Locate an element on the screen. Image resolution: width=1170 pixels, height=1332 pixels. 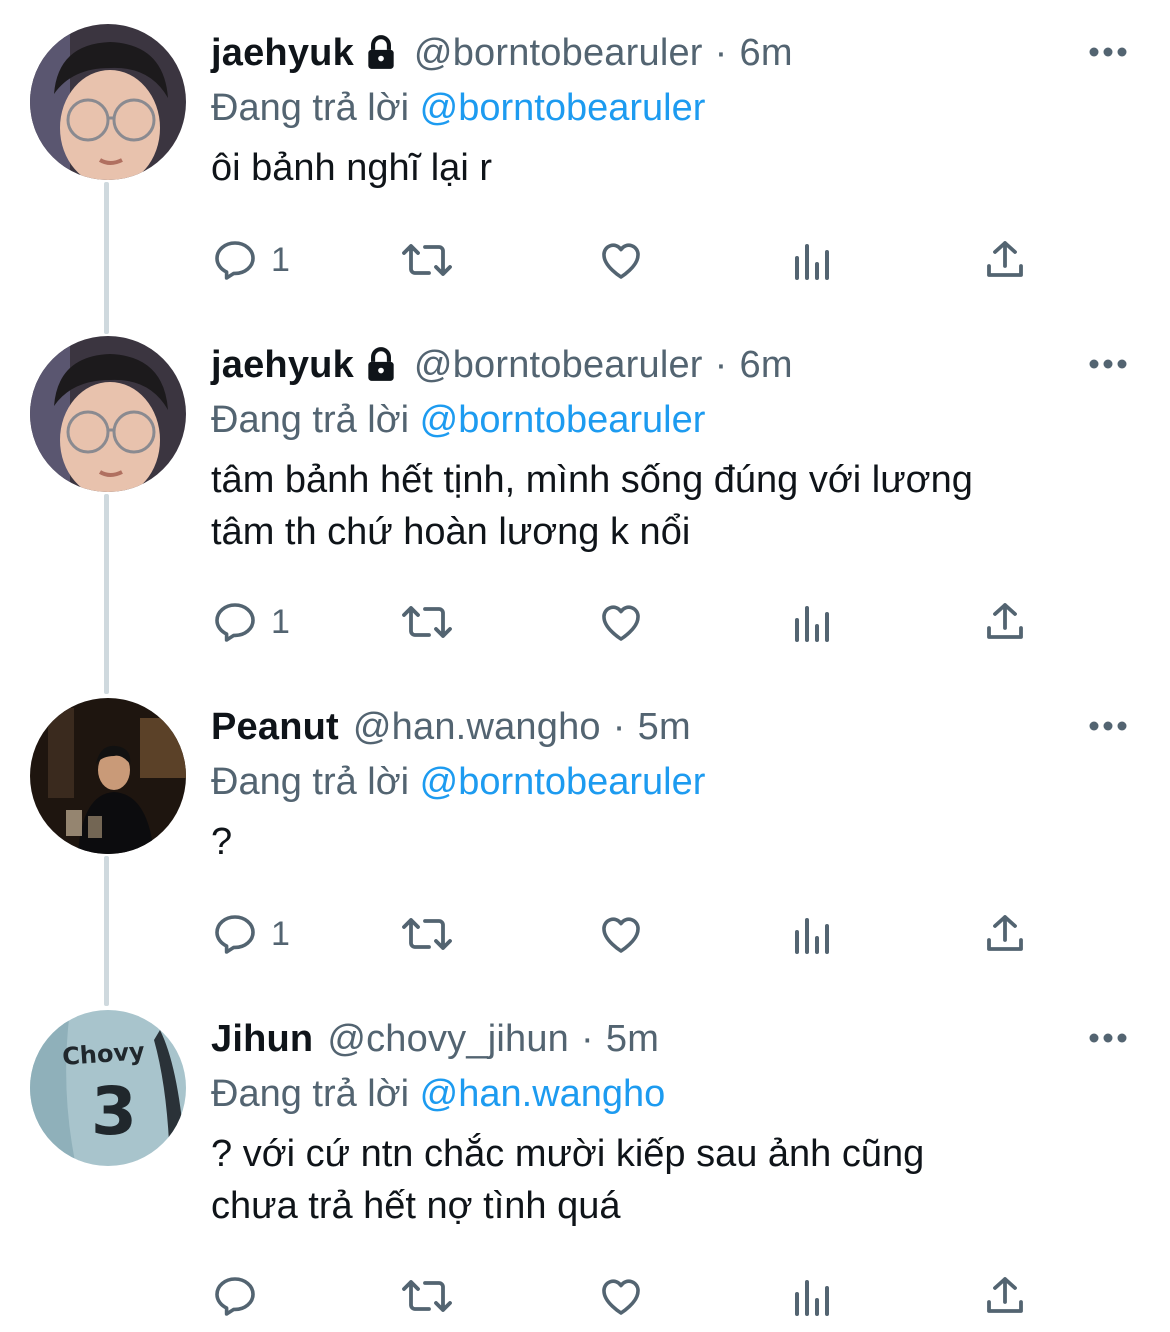
avatar-jersey-name: Chovy is located at coordinates (103, 1054).